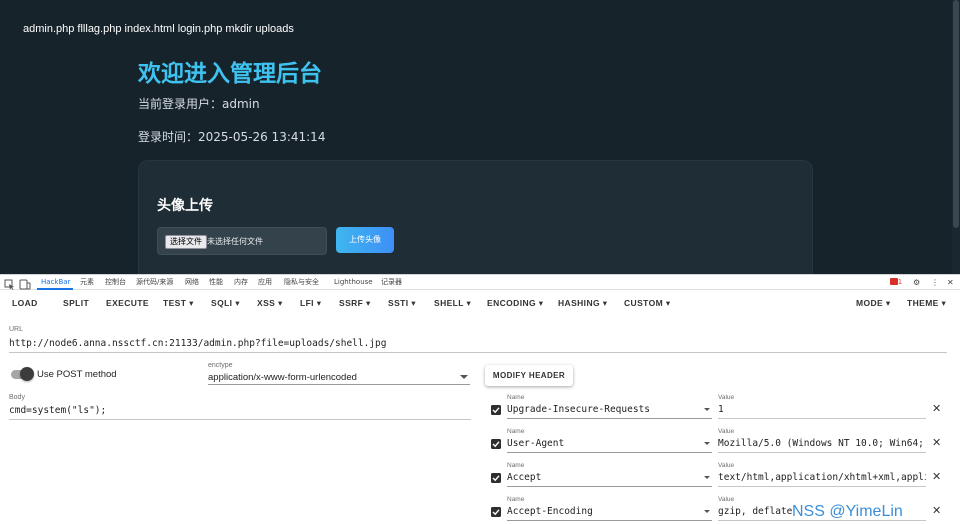 The height and width of the screenshot is (524, 960). What do you see at coordinates (192, 282) in the screenshot?
I see `tab-network: 网络` at bounding box center [192, 282].